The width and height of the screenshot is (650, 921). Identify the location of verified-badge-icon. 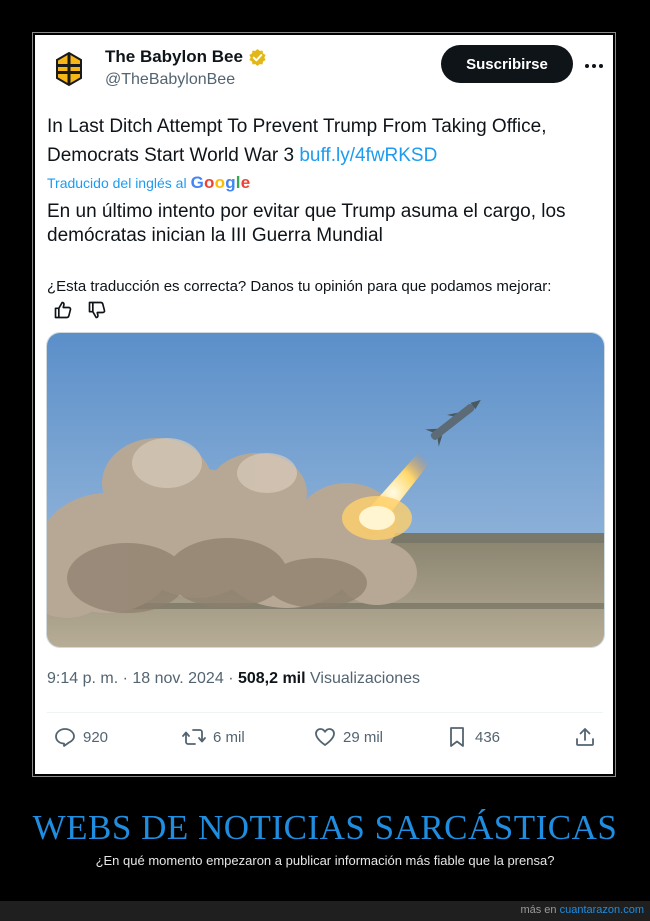
(257, 57).